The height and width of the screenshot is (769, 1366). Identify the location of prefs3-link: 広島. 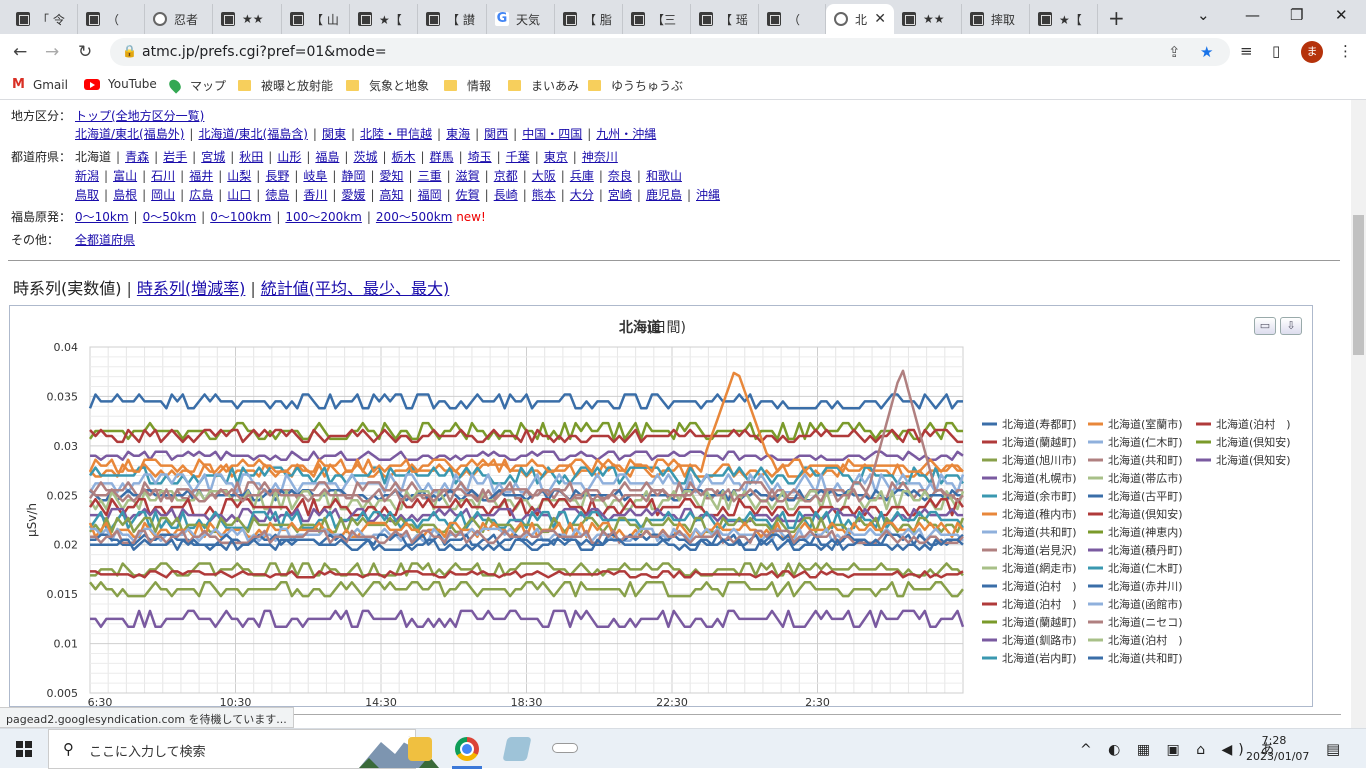
(201, 195).